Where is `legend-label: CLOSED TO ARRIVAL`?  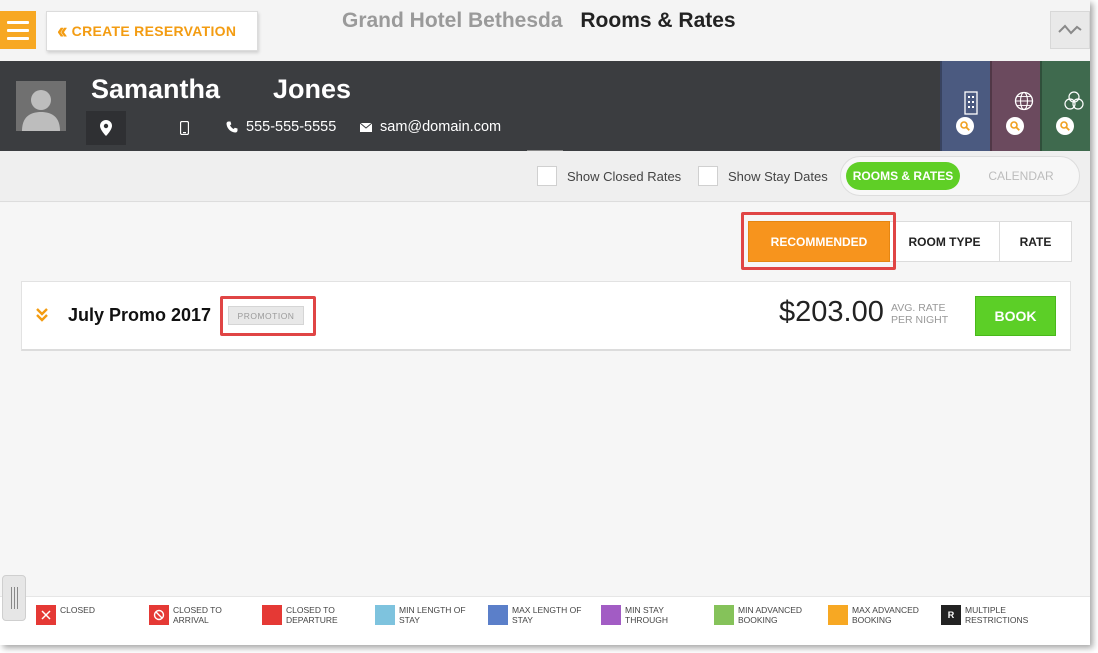
legend-label: CLOSED TO ARRIVAL is located at coordinates (197, 615).